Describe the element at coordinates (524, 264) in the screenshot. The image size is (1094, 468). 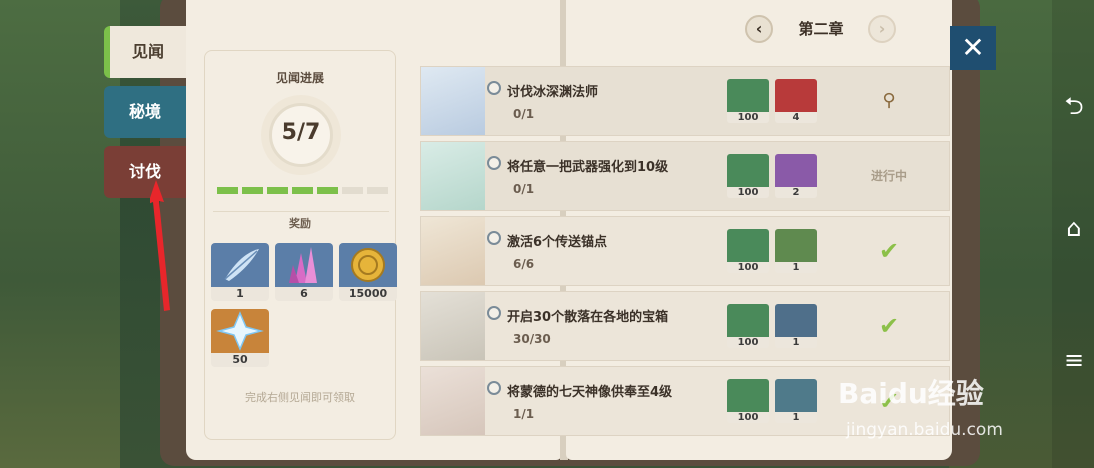
I see `quest-count: 6/6` at that location.